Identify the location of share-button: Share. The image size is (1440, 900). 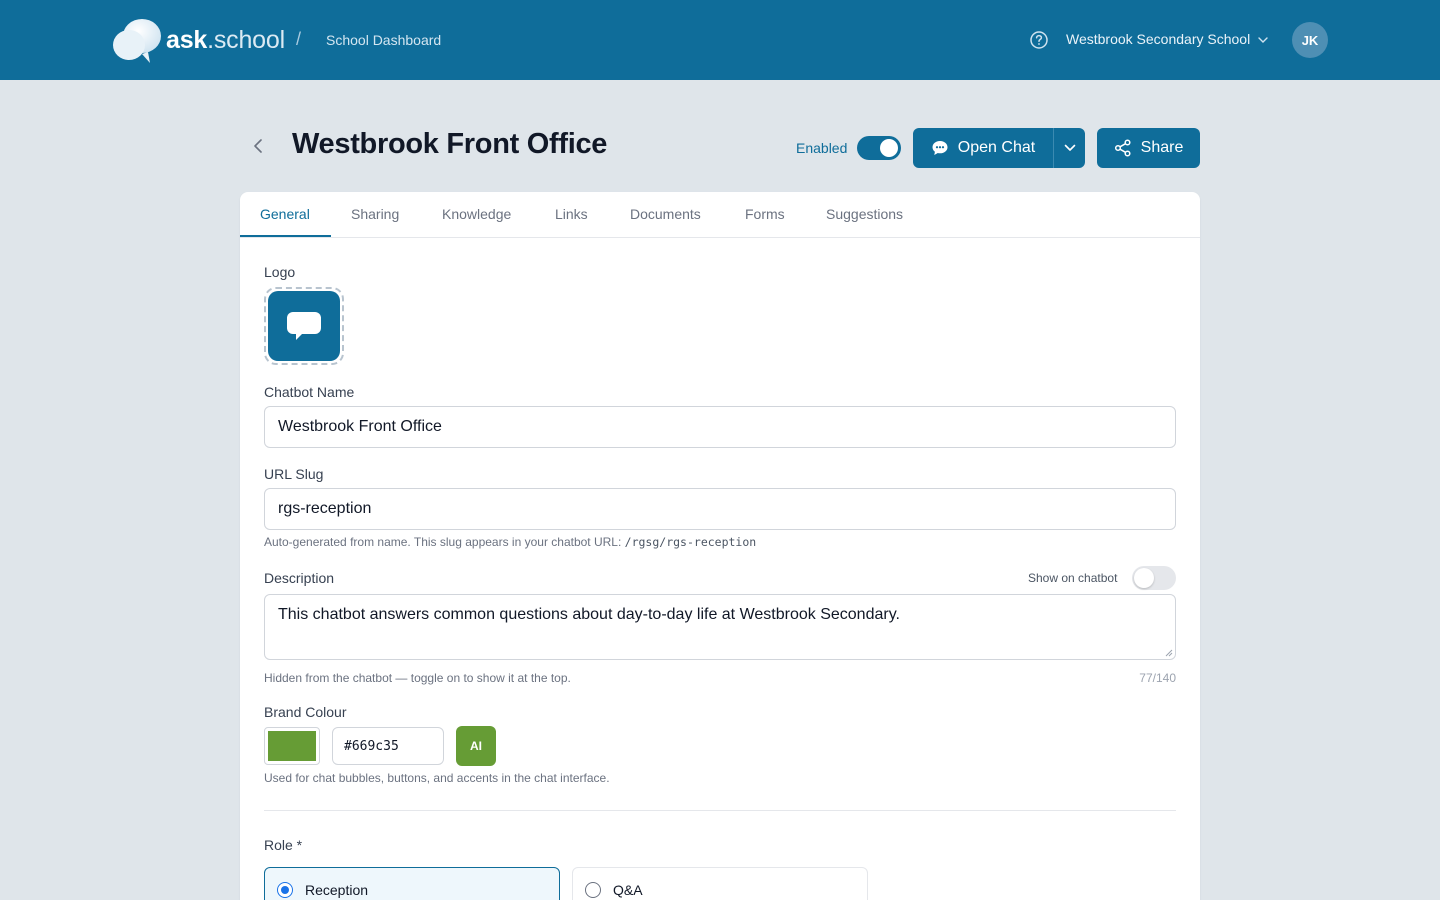
(1148, 148).